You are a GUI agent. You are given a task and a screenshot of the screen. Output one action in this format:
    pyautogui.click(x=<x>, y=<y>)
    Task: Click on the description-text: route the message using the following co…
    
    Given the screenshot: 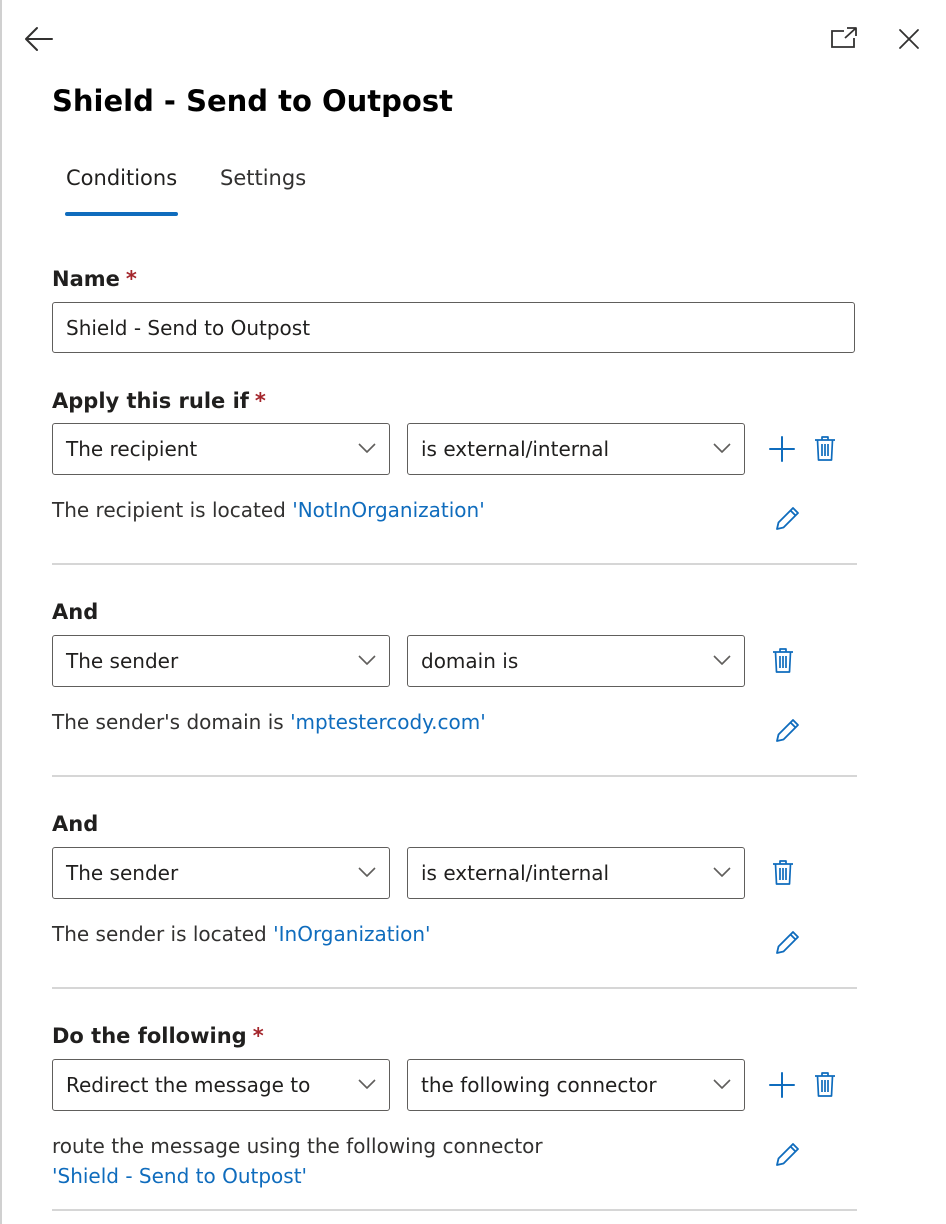 What is the action you would take?
    pyautogui.click(x=297, y=1146)
    